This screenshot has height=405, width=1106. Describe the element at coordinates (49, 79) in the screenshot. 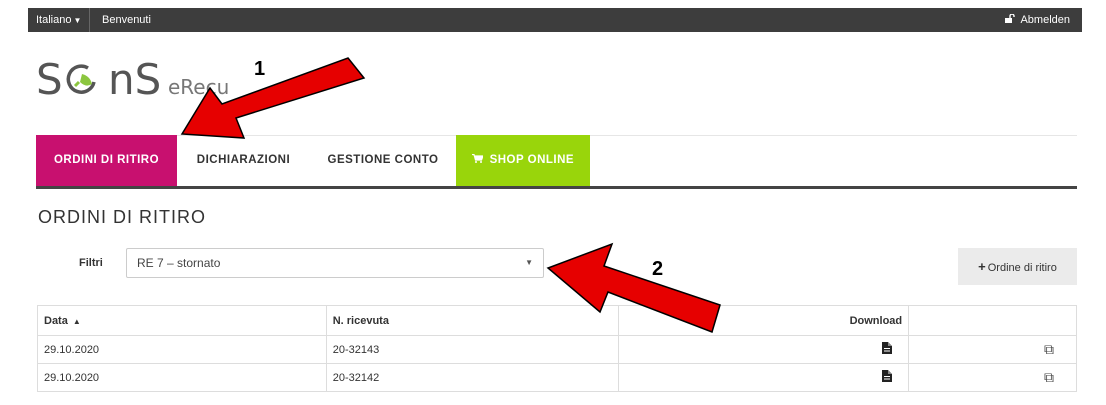

I see `logo-letter-s: S` at that location.